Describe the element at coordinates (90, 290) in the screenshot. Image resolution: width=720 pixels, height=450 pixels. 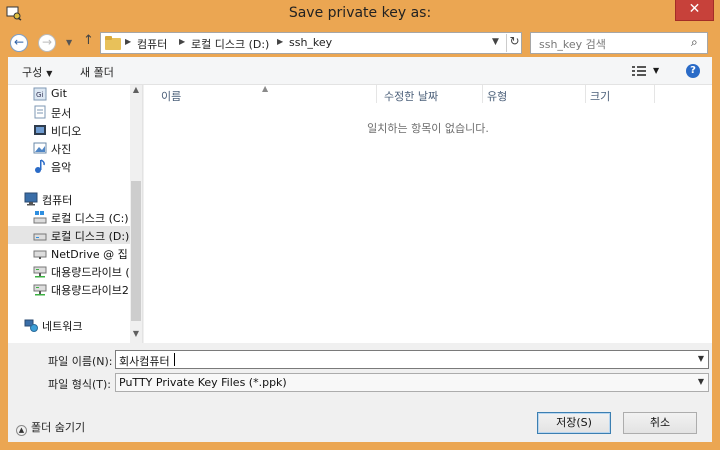
I see `sidebar-item-label: 대용량드라이브2` at that location.